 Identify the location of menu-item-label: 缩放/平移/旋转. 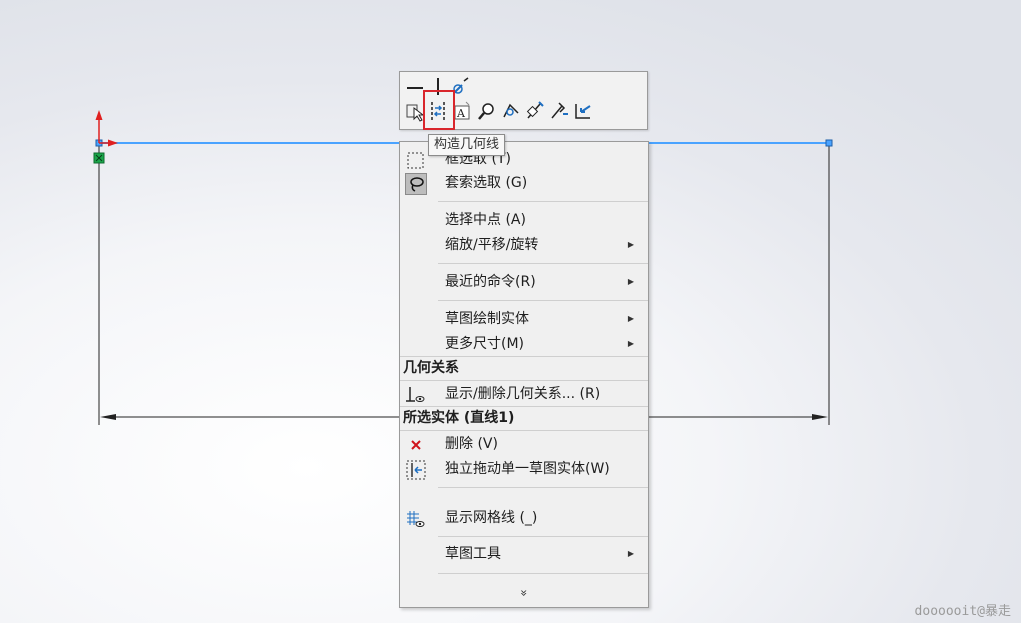
(492, 245).